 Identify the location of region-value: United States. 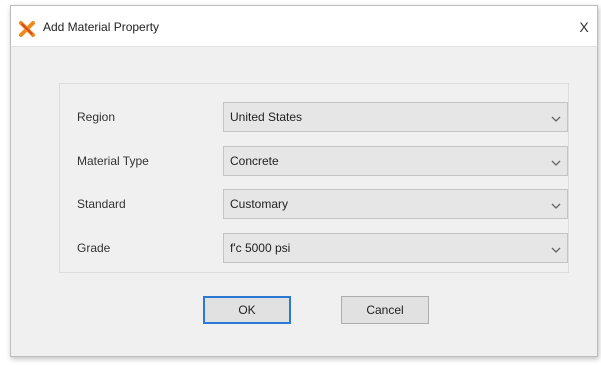
(266, 117).